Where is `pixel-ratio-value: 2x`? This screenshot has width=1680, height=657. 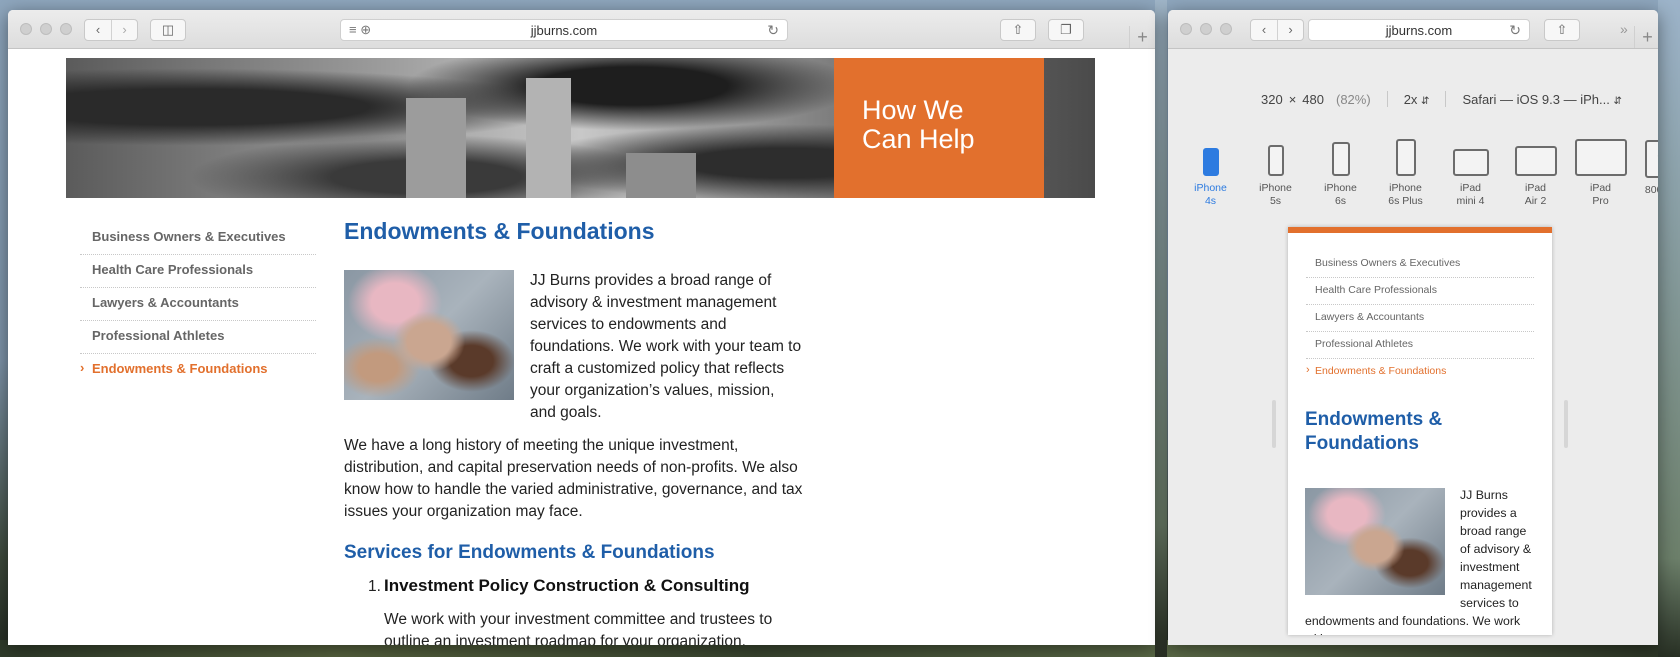
pixel-ratio-value: 2x is located at coordinates (1410, 99).